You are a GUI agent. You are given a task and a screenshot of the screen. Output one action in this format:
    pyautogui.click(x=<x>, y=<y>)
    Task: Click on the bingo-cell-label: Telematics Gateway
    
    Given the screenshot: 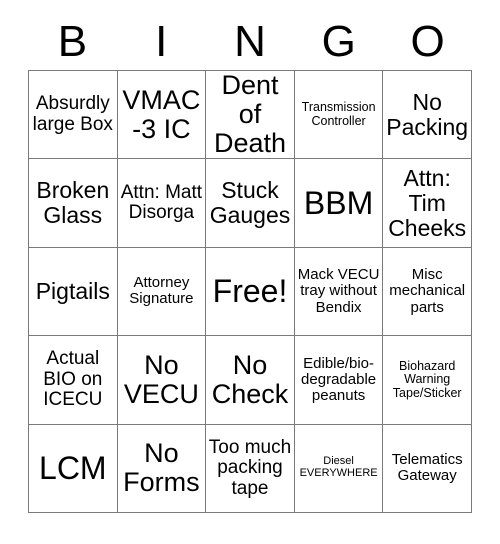 What is the action you would take?
    pyautogui.click(x=427, y=468)
    